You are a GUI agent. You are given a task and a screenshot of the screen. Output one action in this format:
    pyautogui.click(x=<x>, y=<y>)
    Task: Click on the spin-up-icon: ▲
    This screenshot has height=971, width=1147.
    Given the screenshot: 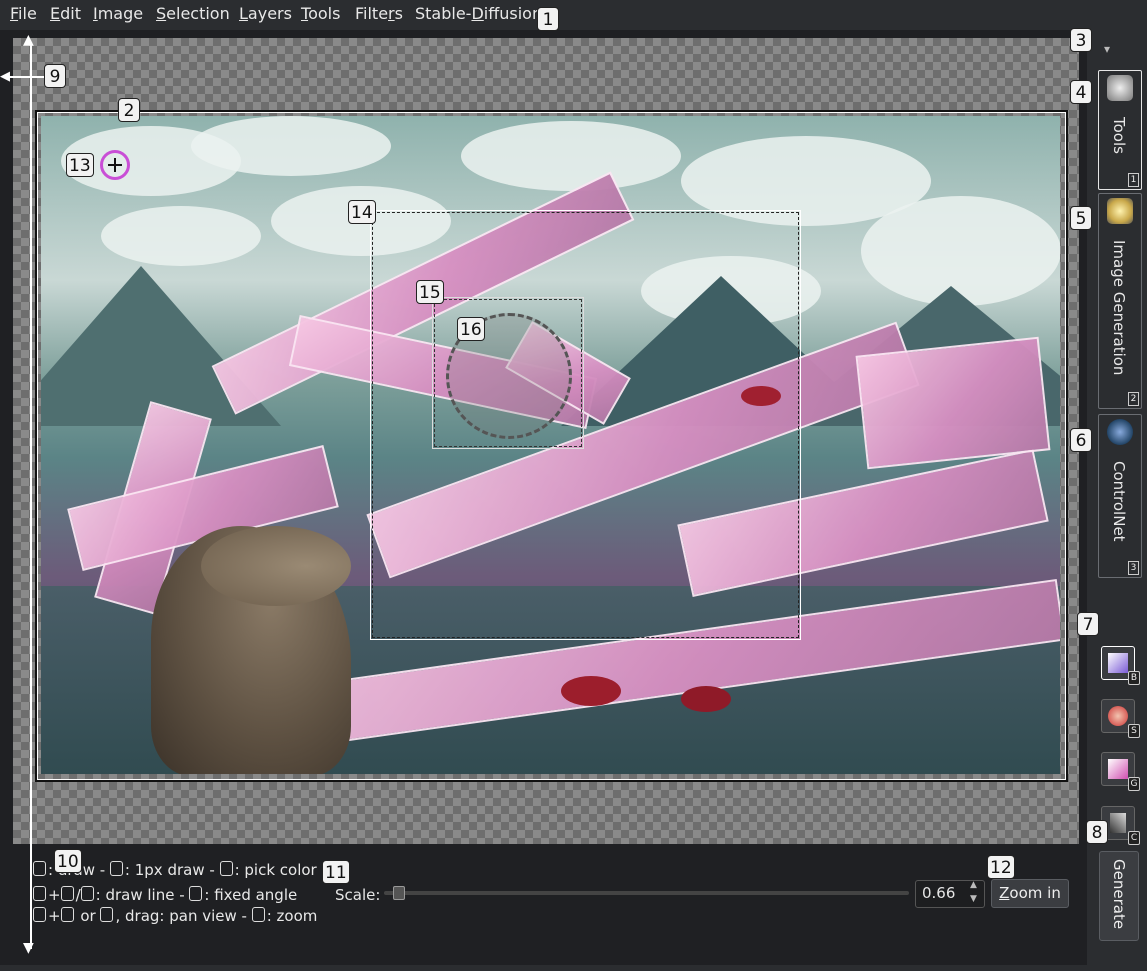 What is the action you would take?
    pyautogui.click(x=973, y=885)
    